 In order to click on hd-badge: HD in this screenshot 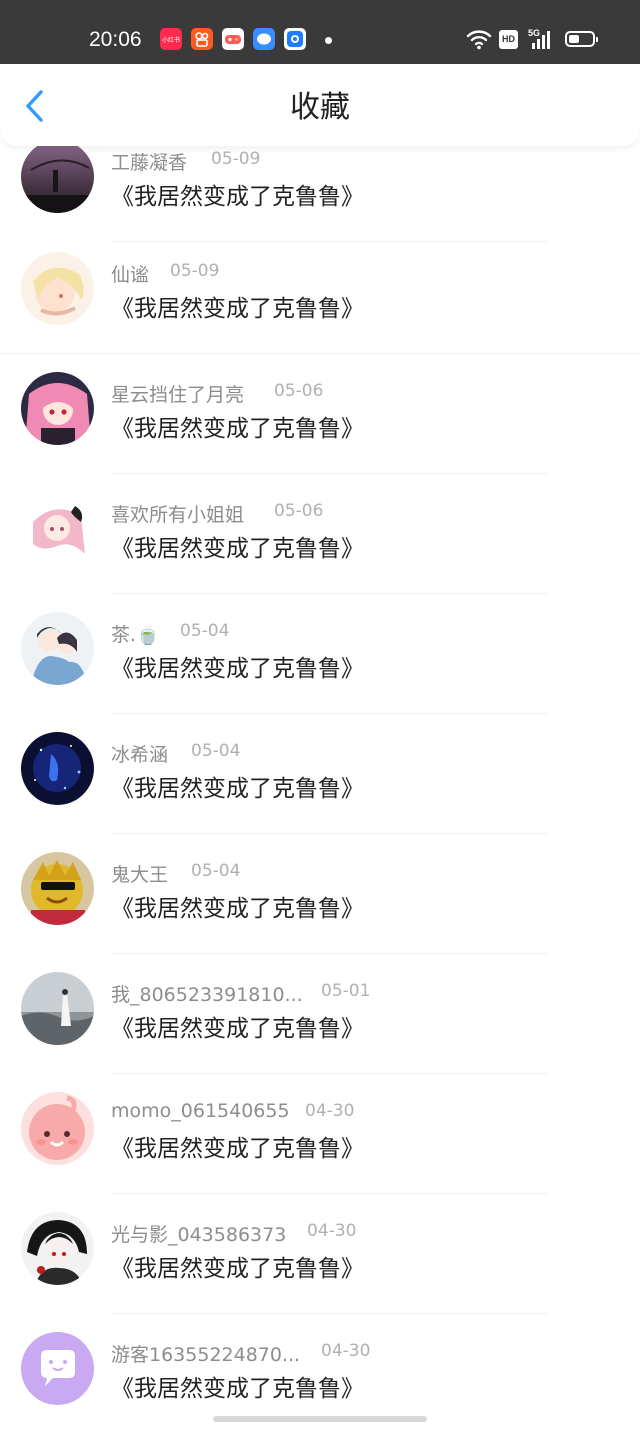, I will do `click(508, 39)`.